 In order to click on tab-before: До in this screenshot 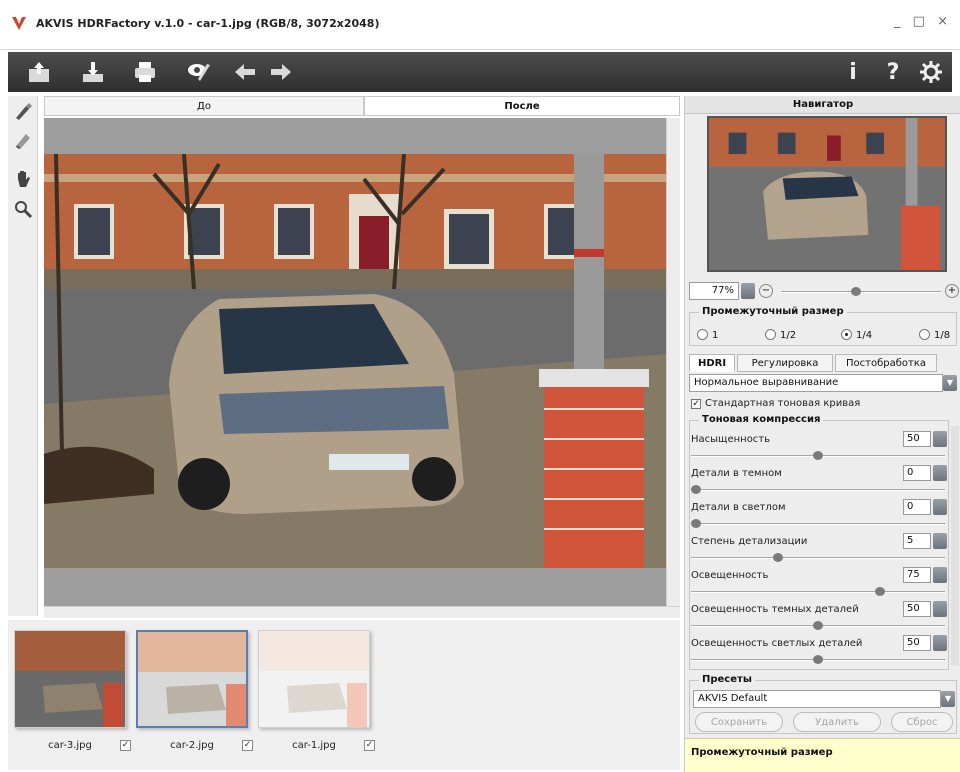, I will do `click(204, 106)`.